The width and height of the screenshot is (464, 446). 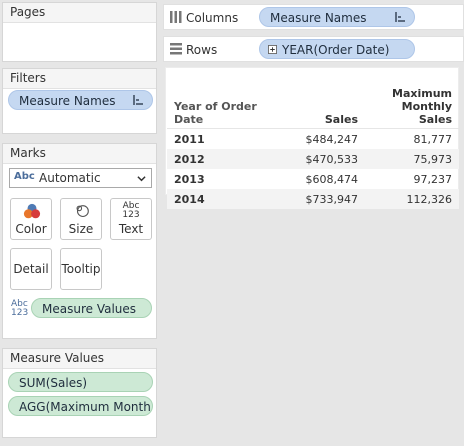 I want to click on text-encoding-icon-bottom: 123, so click(x=20, y=313).